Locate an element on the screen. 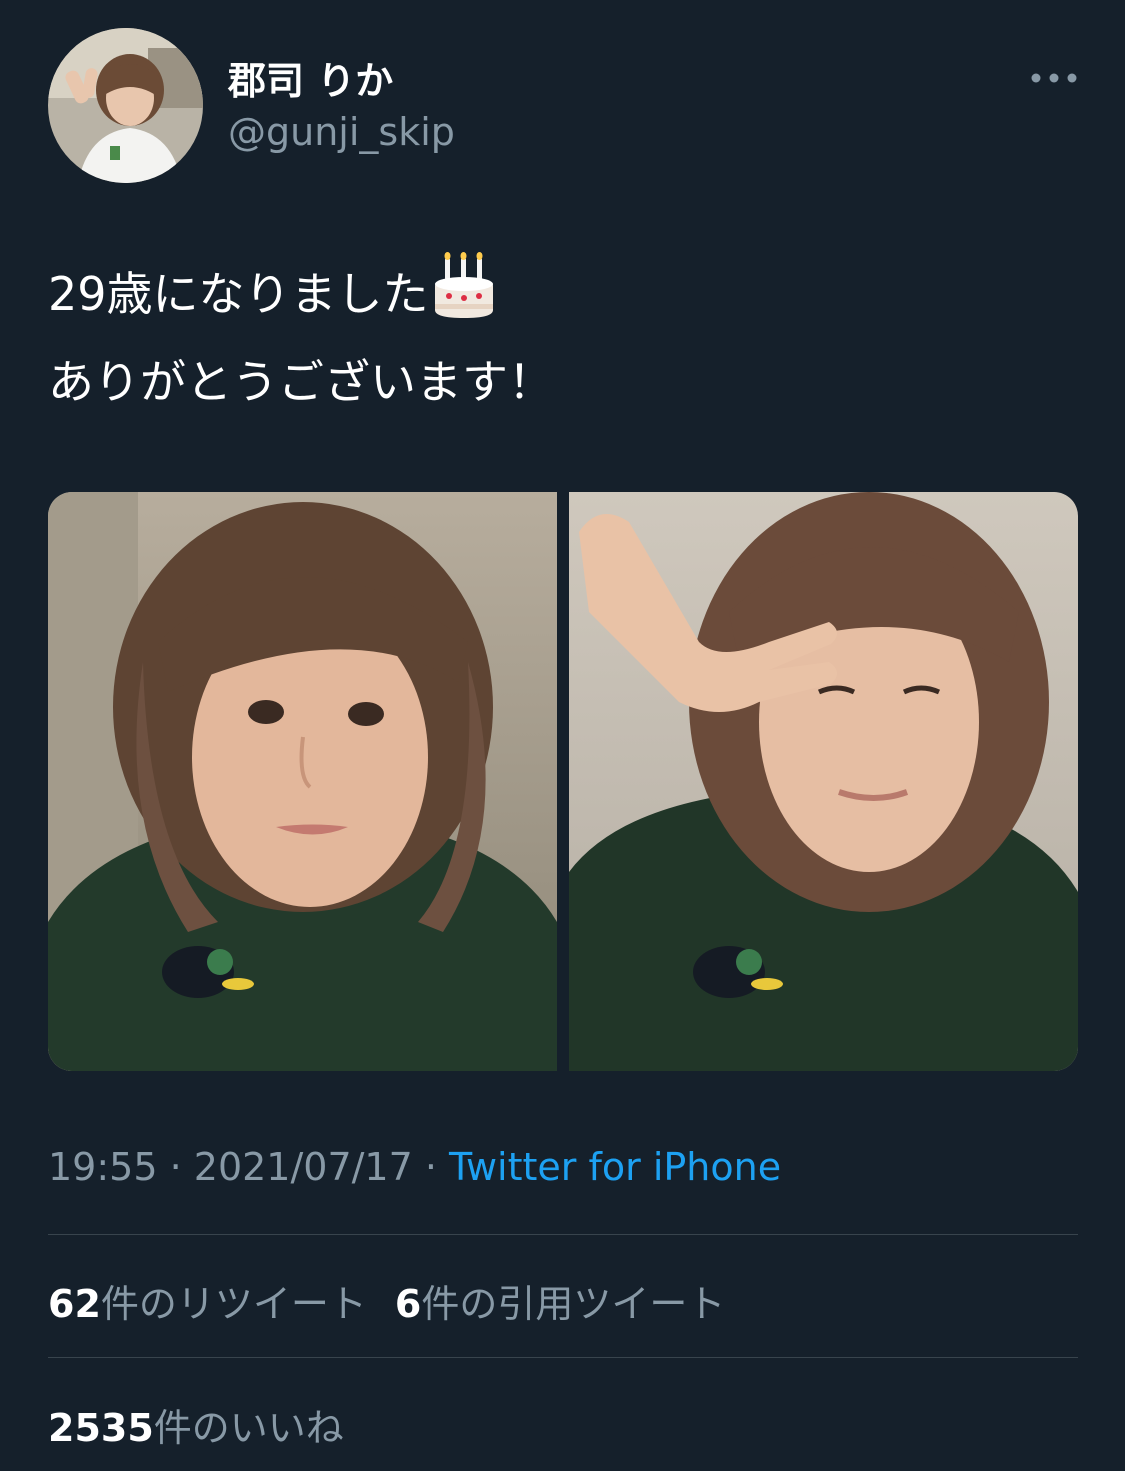 The width and height of the screenshot is (1125, 1471). avatar is located at coordinates (125, 105).